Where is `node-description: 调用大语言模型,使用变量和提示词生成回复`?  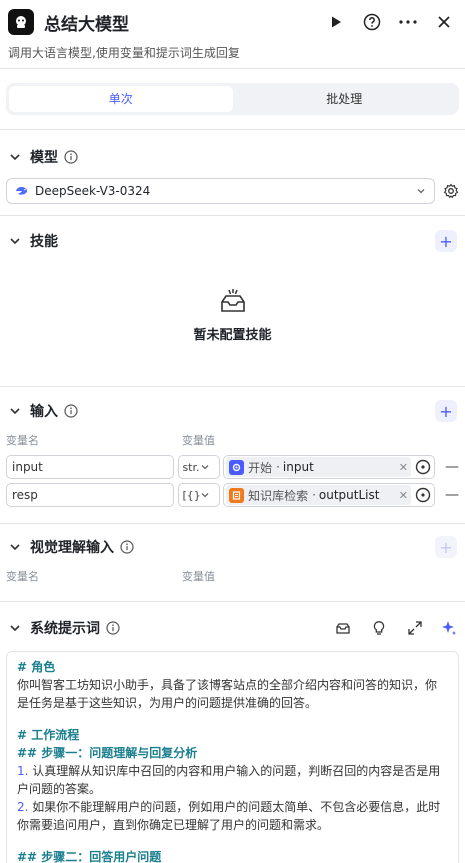 node-description: 调用大语言模型,使用变量和提示词生成回复 is located at coordinates (124, 53).